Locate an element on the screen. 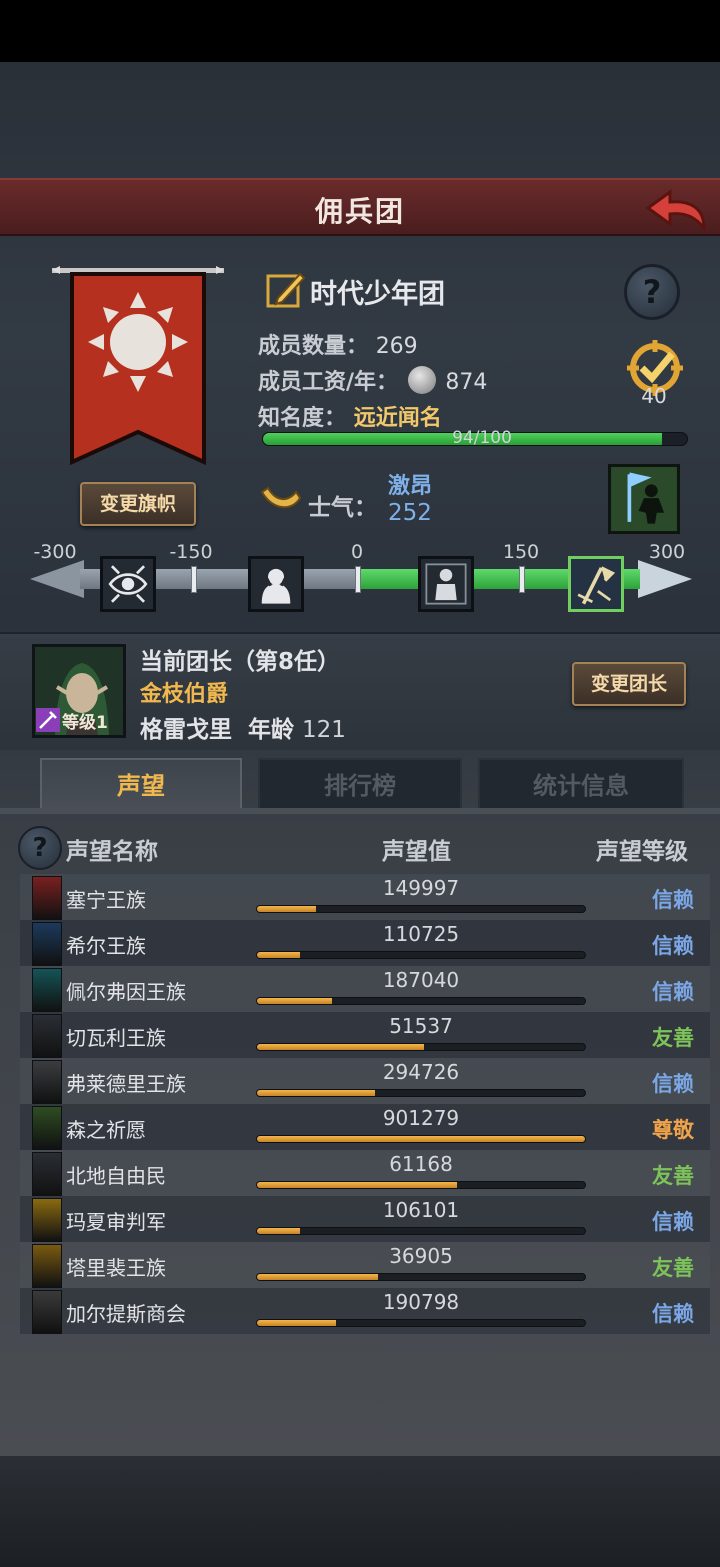 This screenshot has height=1567, width=720. reputation-row: 切瓦利王族 51537 友善 is located at coordinates (365, 1035).